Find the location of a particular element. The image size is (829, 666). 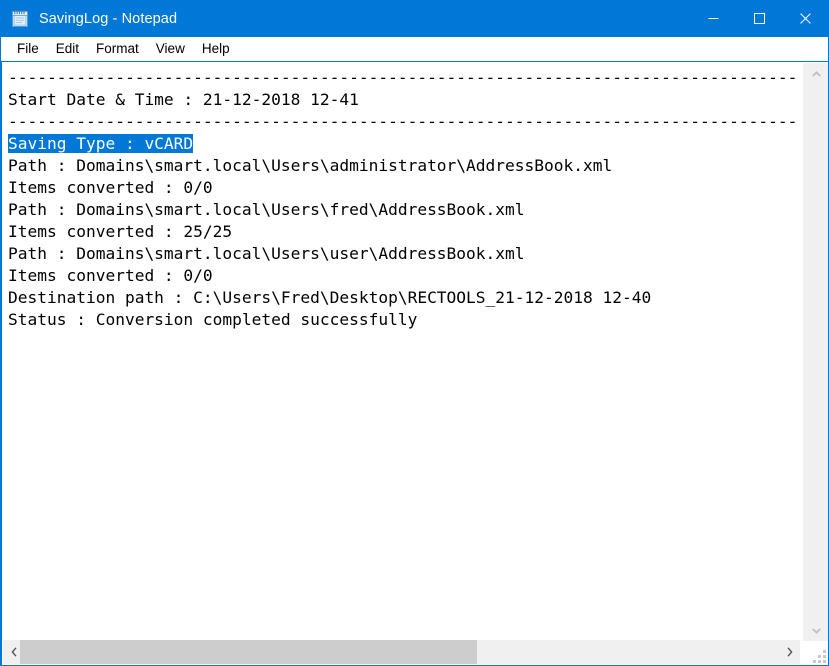

menu-bar: File Edit Format View Help is located at coordinates (414, 49).